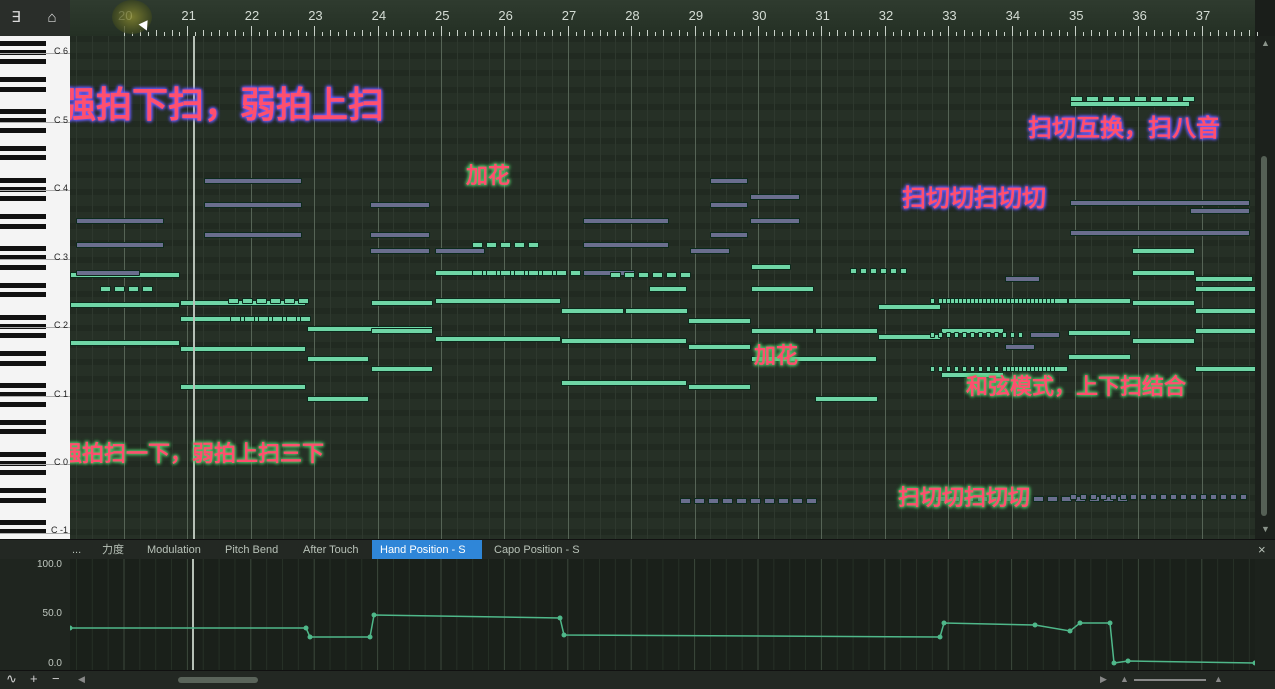 The width and height of the screenshot is (1275, 689). What do you see at coordinates (56, 678) in the screenshot?
I see `remove-icon: −` at bounding box center [56, 678].